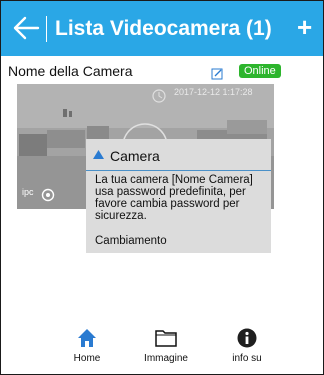 This screenshot has height=375, width=324. What do you see at coordinates (131, 241) in the screenshot?
I see `change-password-button: Cambiamento` at bounding box center [131, 241].